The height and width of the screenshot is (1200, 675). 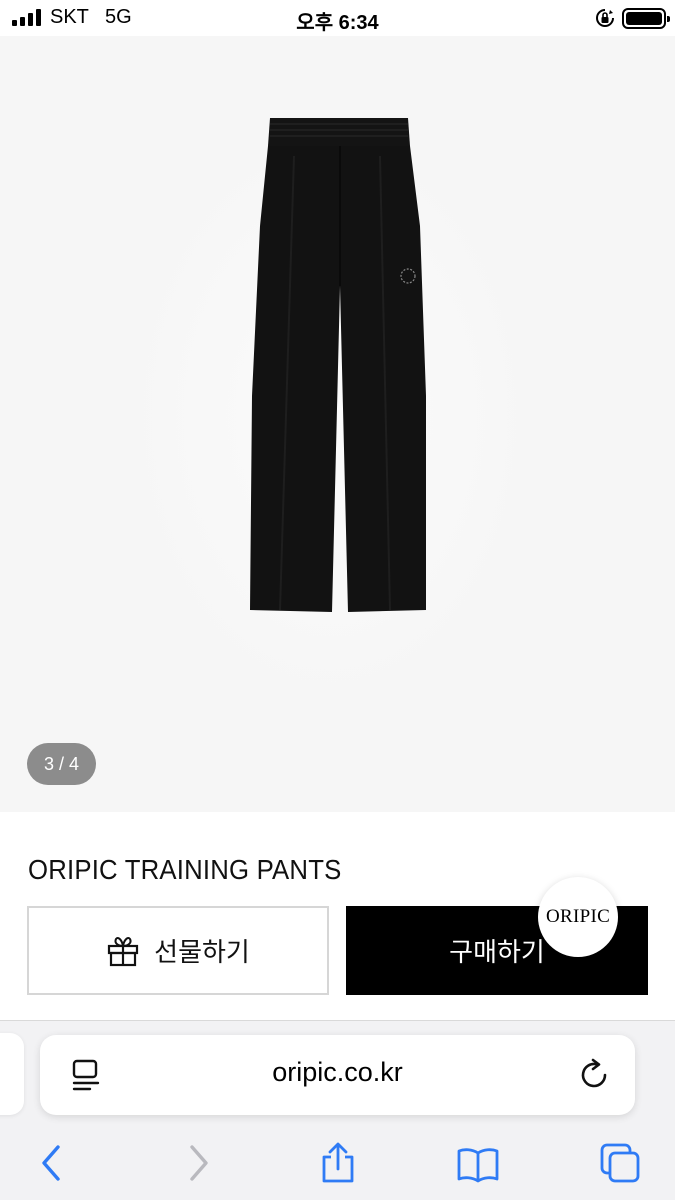 What do you see at coordinates (337, 23) in the screenshot?
I see `status-time: 오후 6:34` at bounding box center [337, 23].